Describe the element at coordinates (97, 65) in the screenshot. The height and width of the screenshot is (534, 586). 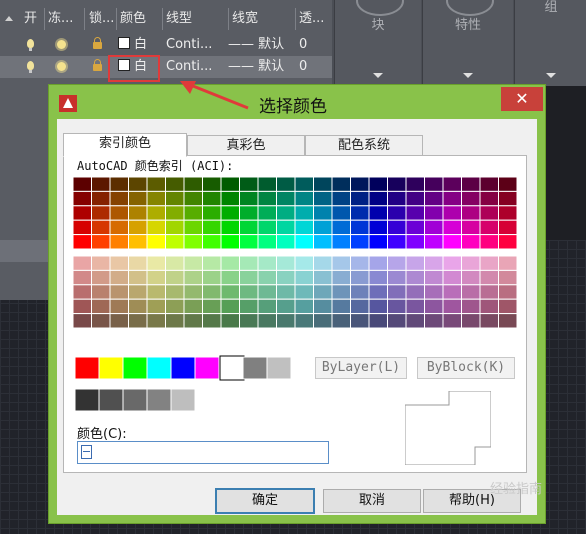
I see `unlock-icon` at that location.